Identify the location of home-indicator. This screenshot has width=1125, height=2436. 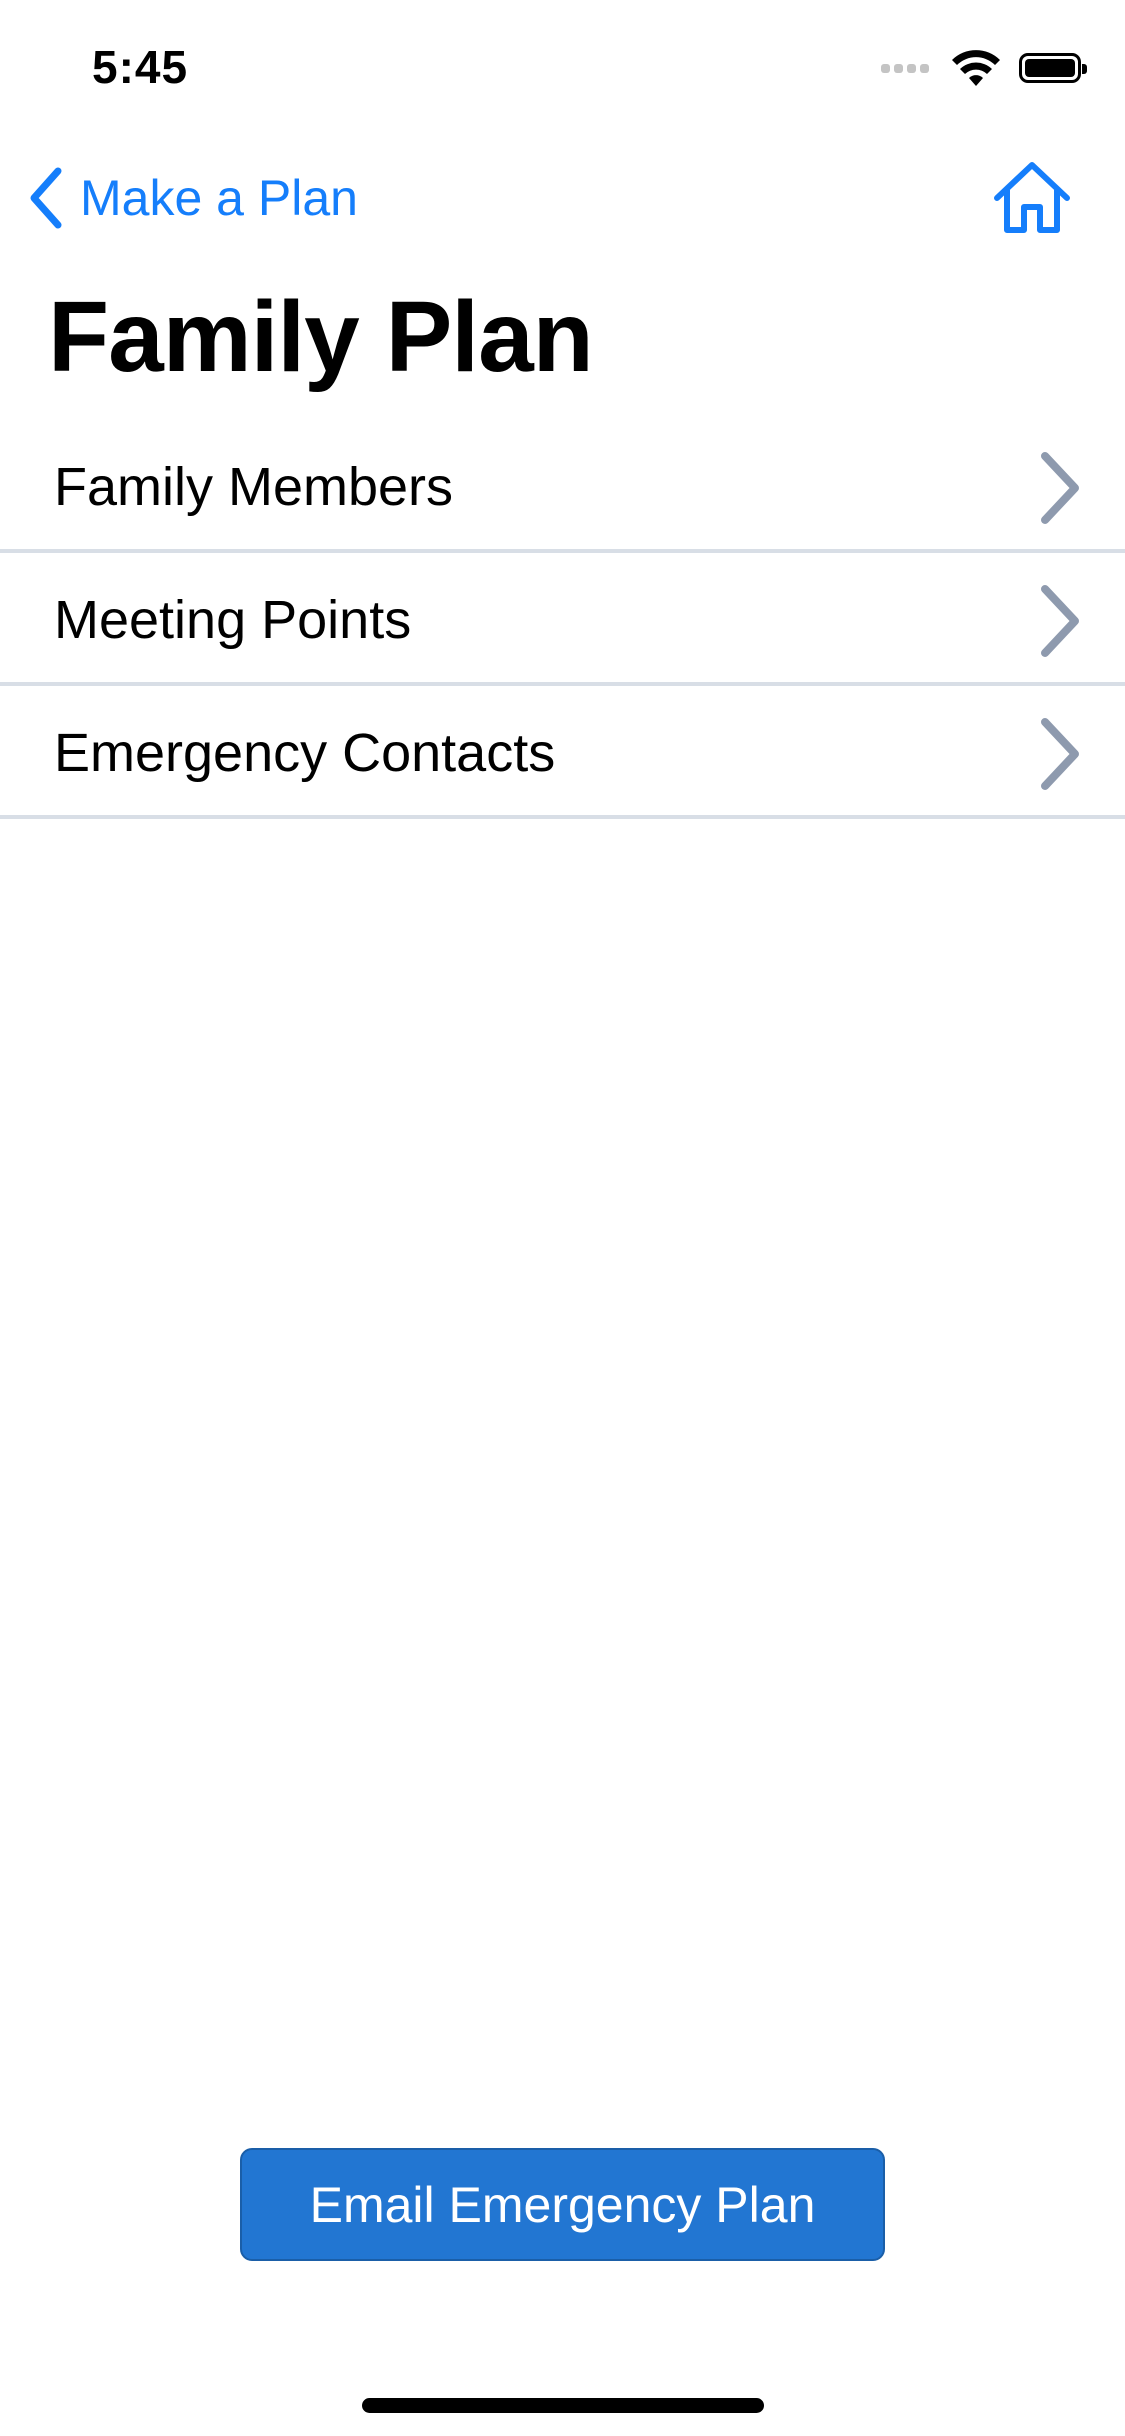
(563, 2405).